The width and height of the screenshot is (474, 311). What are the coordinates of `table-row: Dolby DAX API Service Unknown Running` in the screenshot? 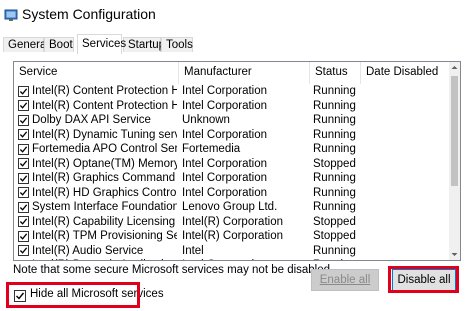 It's located at (237, 120).